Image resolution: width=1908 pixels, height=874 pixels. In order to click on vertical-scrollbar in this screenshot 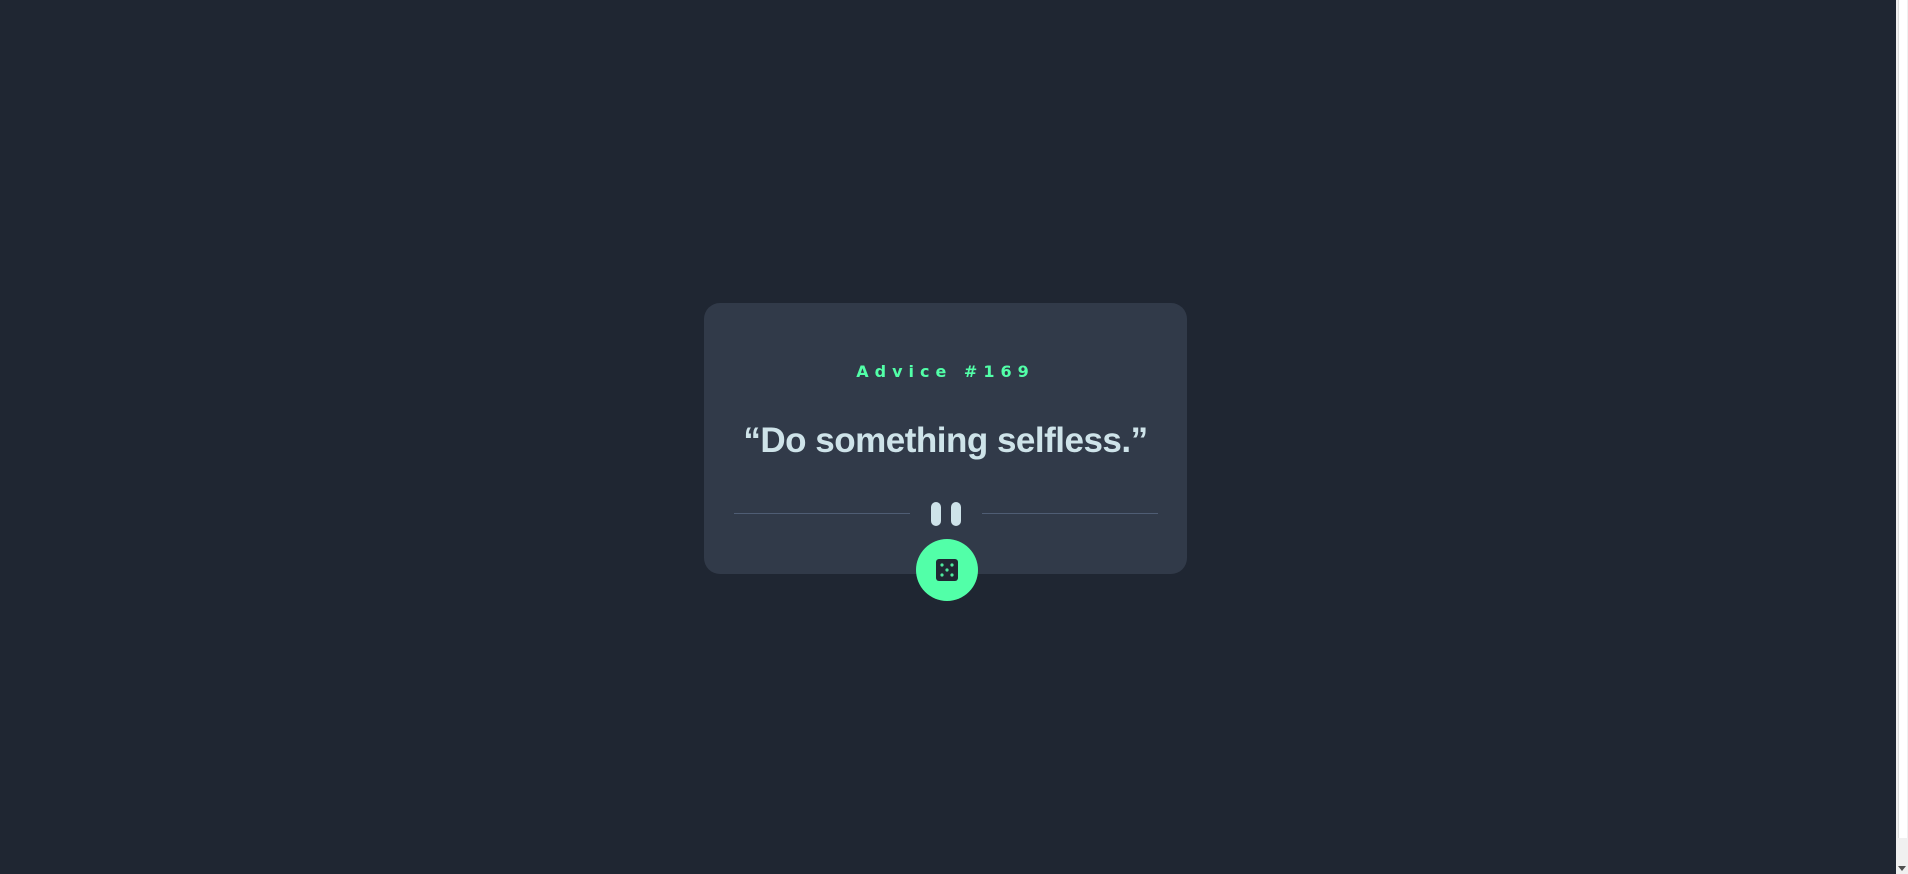, I will do `click(1902, 437)`.